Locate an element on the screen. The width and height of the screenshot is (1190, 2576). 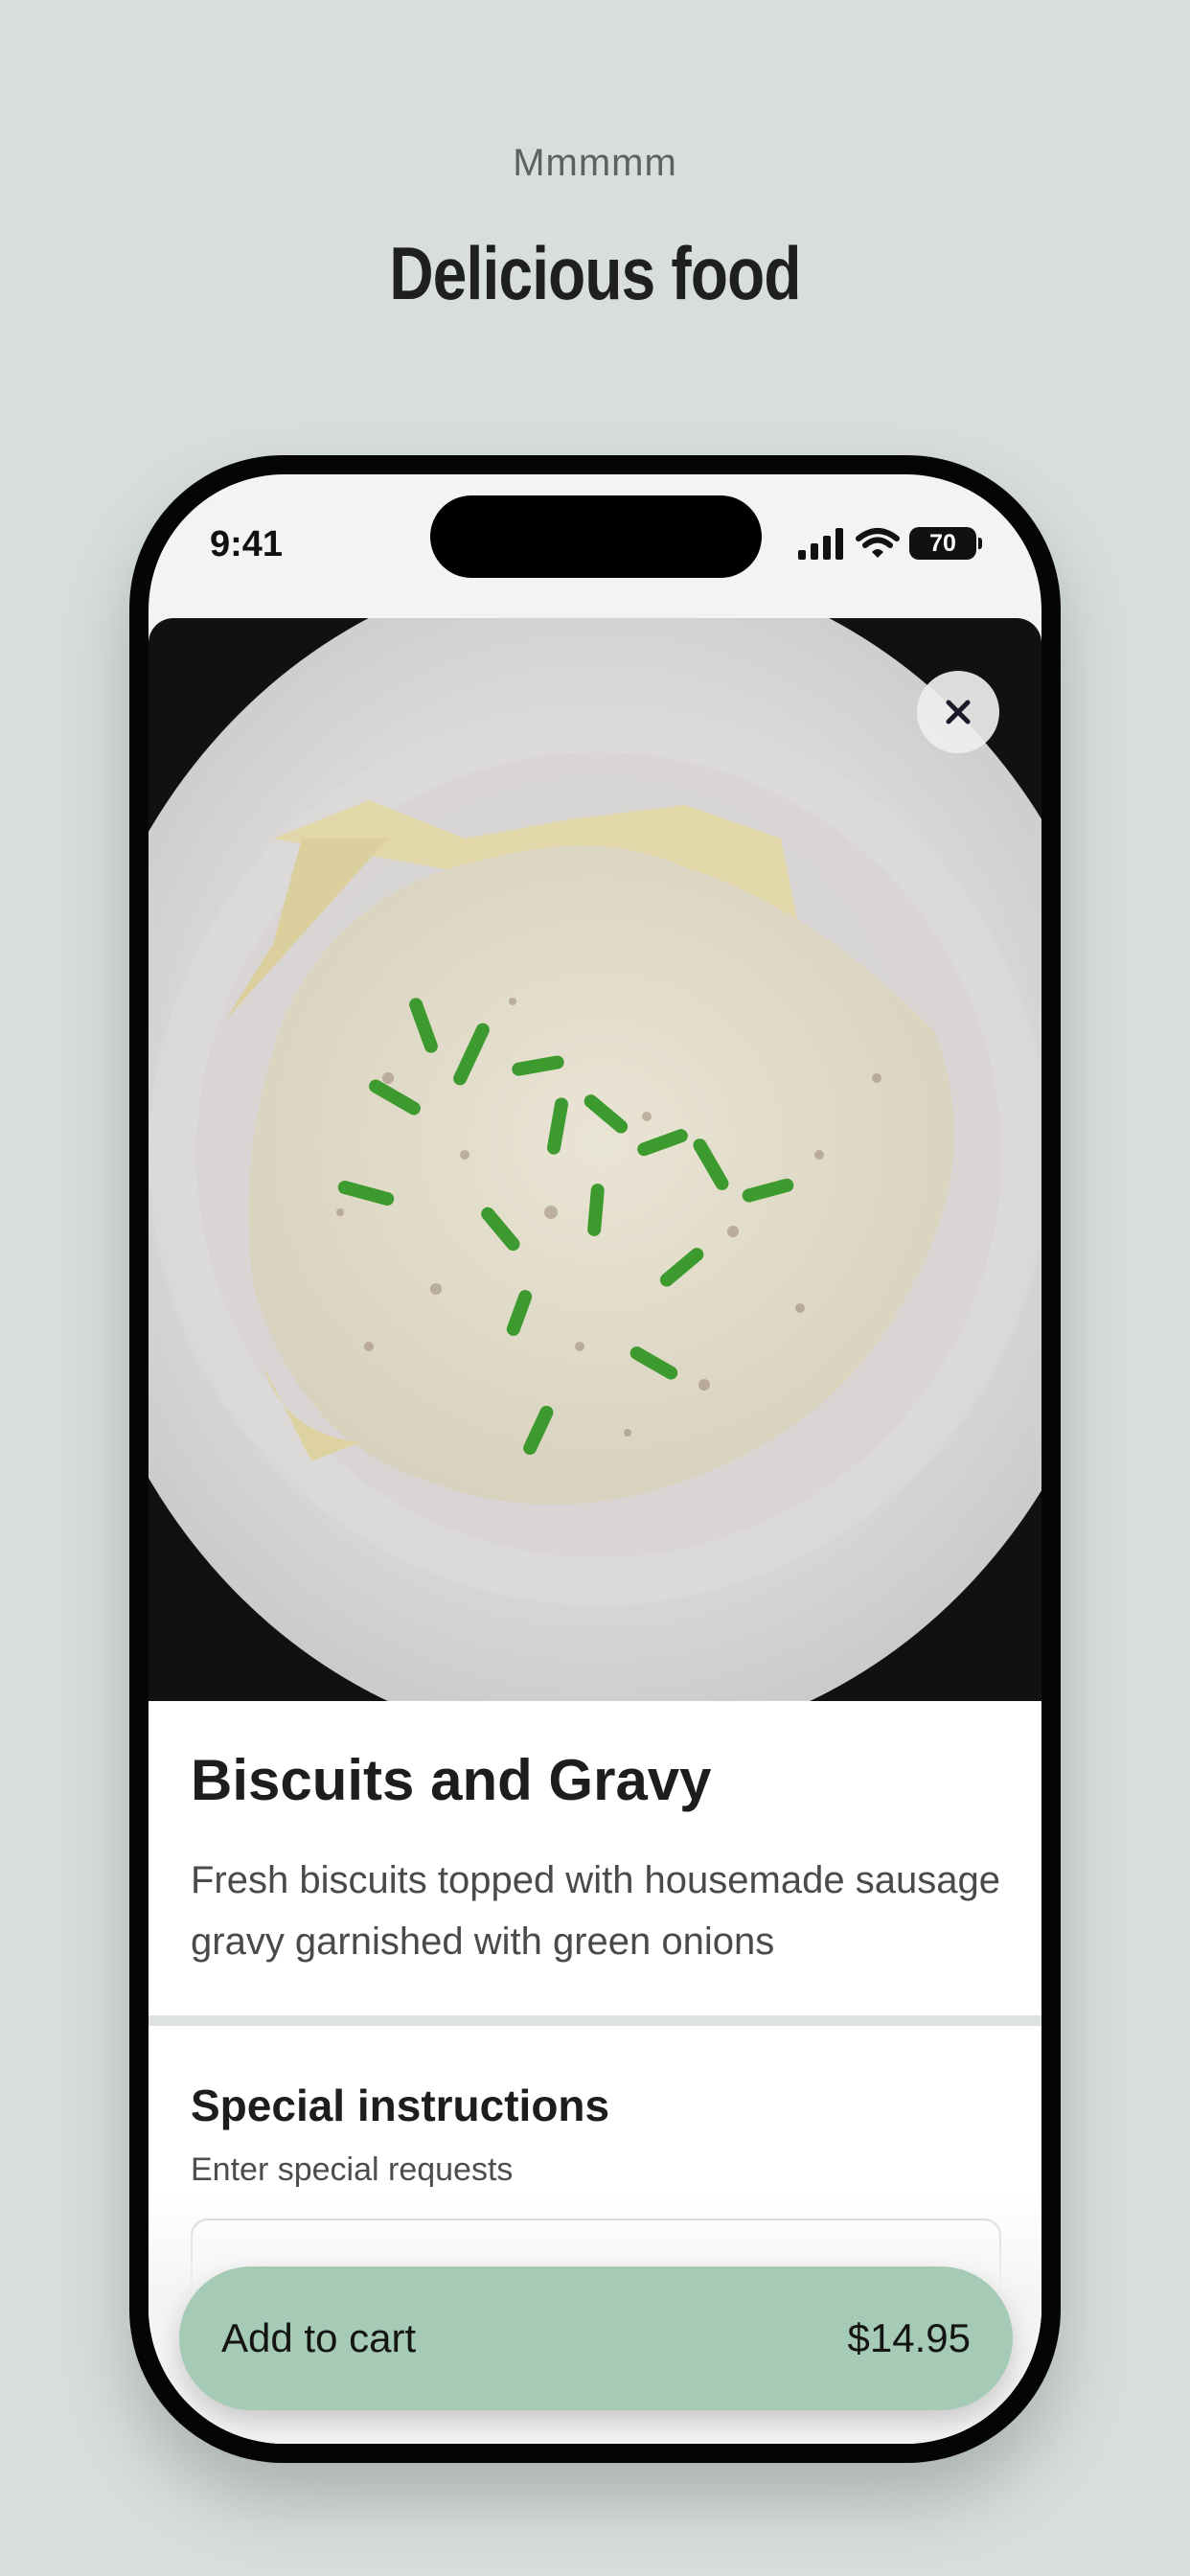
special-instructions-subtitle: Enter special requests is located at coordinates (352, 2169).